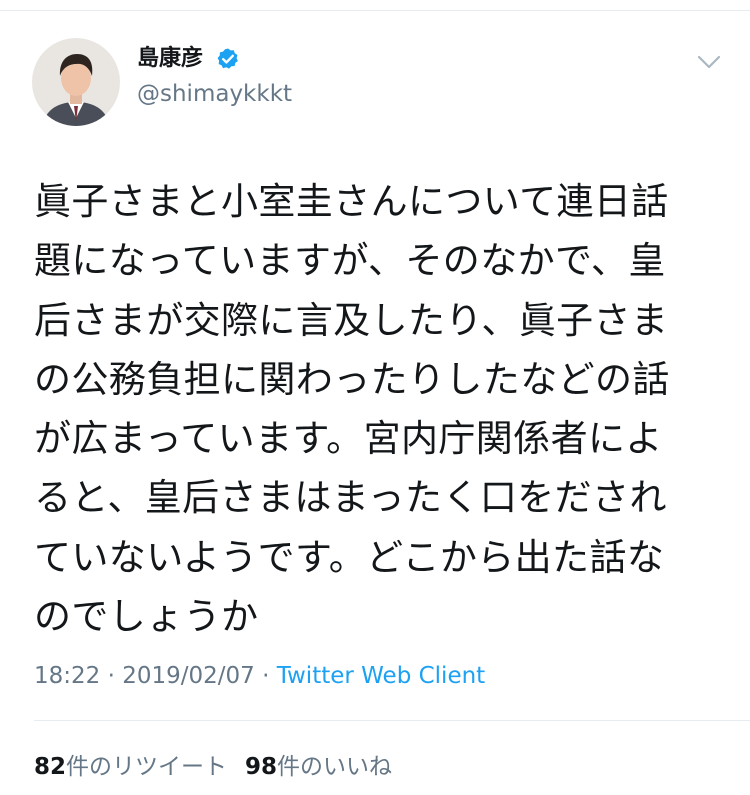  I want to click on tweet-stats: 82件のリツイート 98件のいいね, so click(213, 767).